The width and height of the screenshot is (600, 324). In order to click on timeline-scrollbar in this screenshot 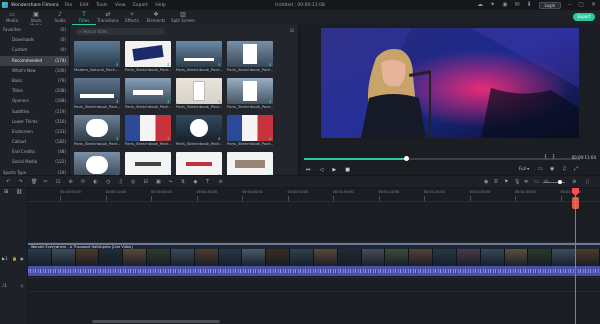, I will do `click(156, 321)`.